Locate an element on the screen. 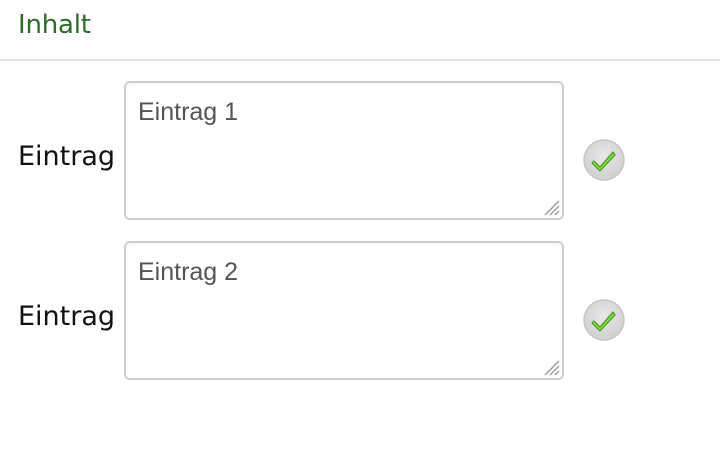  section-title: Inhalt is located at coordinates (54, 25).